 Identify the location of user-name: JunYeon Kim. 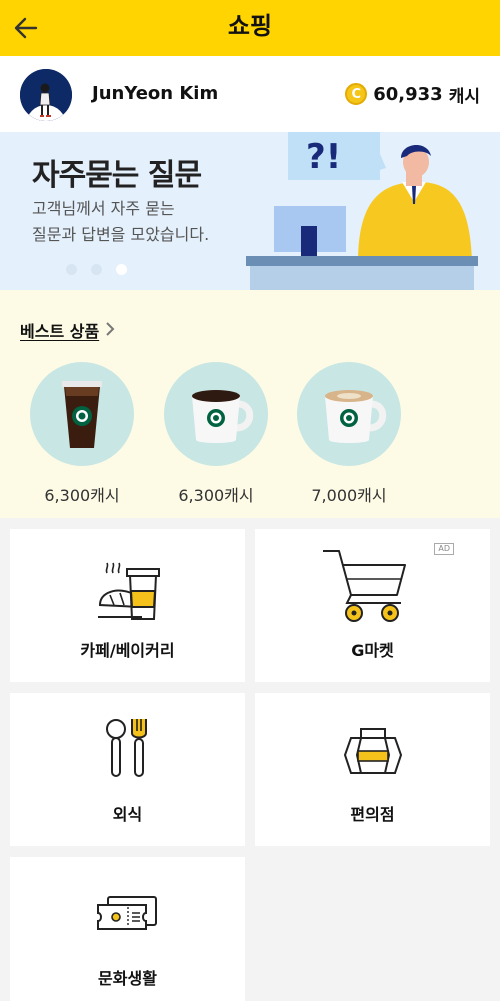
(155, 93).